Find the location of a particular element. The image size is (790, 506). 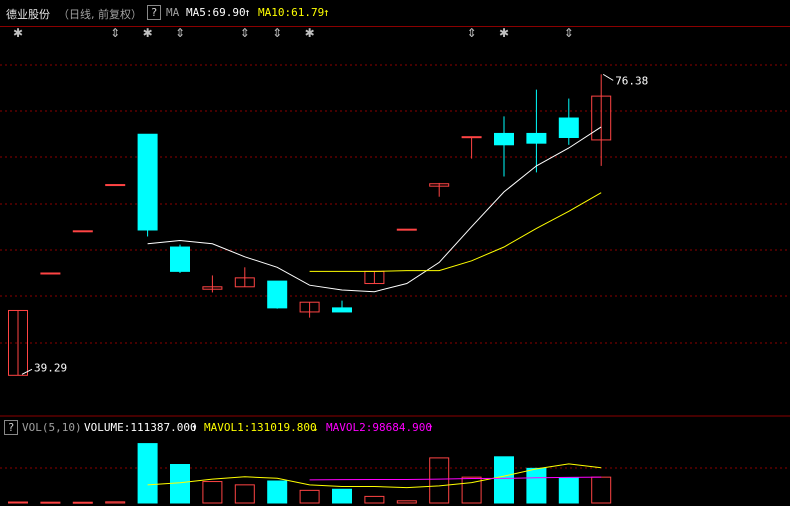

low-label: 39.29 is located at coordinates (50, 367).